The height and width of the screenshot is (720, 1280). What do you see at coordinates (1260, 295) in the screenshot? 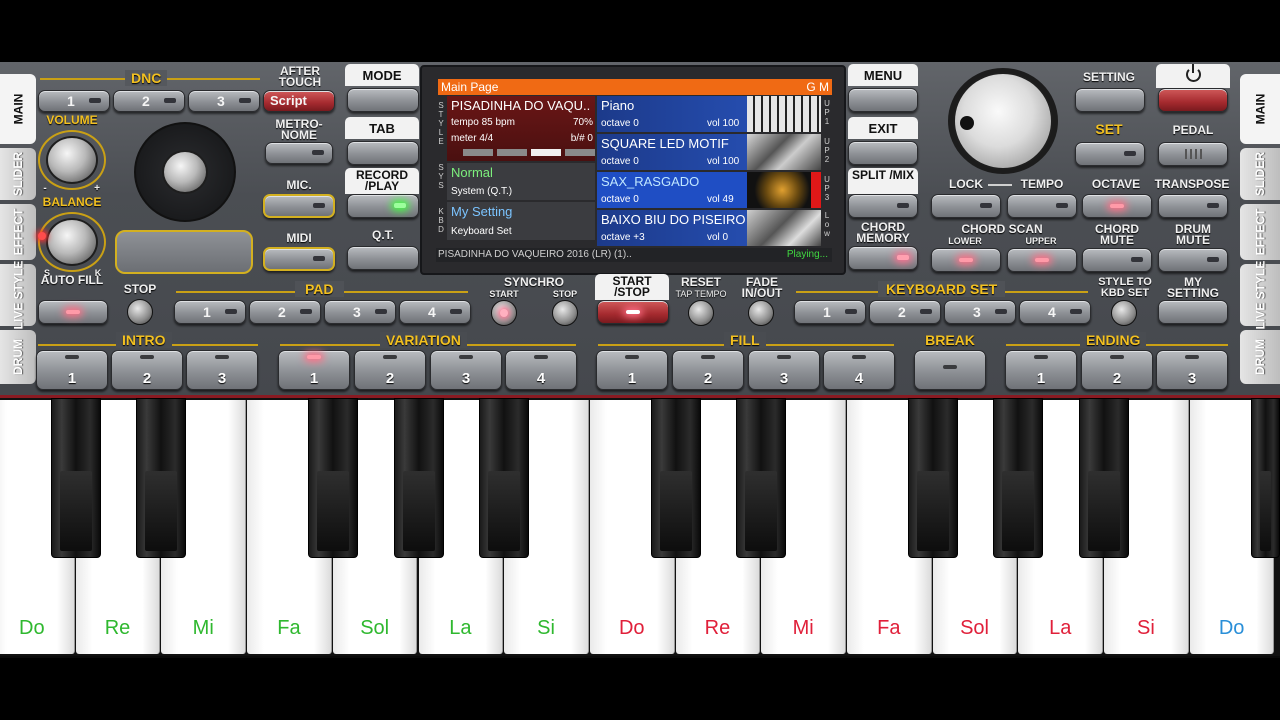
I see `tab-live-style-right: LIVE STYLE` at bounding box center [1260, 295].